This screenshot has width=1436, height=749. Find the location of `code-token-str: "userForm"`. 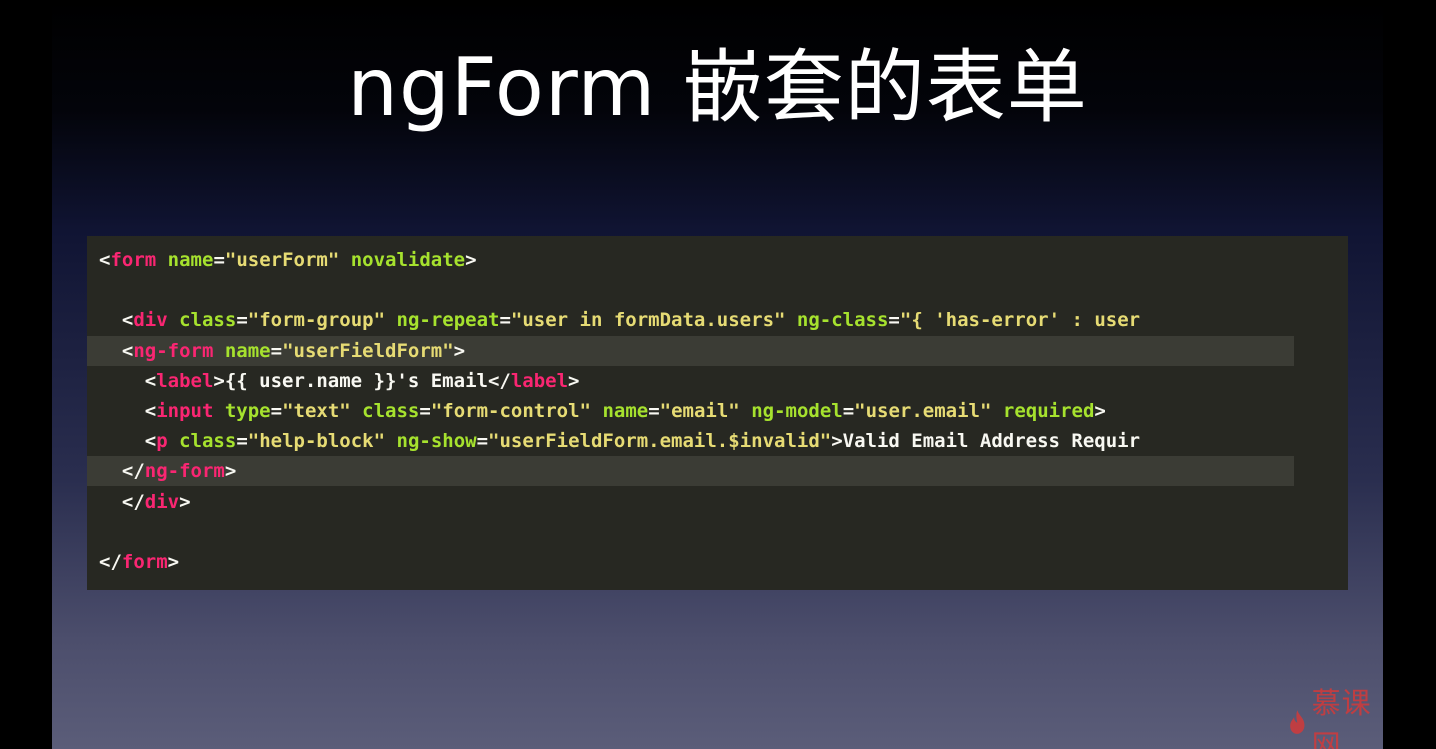

code-token-str: "userForm" is located at coordinates (282, 260).